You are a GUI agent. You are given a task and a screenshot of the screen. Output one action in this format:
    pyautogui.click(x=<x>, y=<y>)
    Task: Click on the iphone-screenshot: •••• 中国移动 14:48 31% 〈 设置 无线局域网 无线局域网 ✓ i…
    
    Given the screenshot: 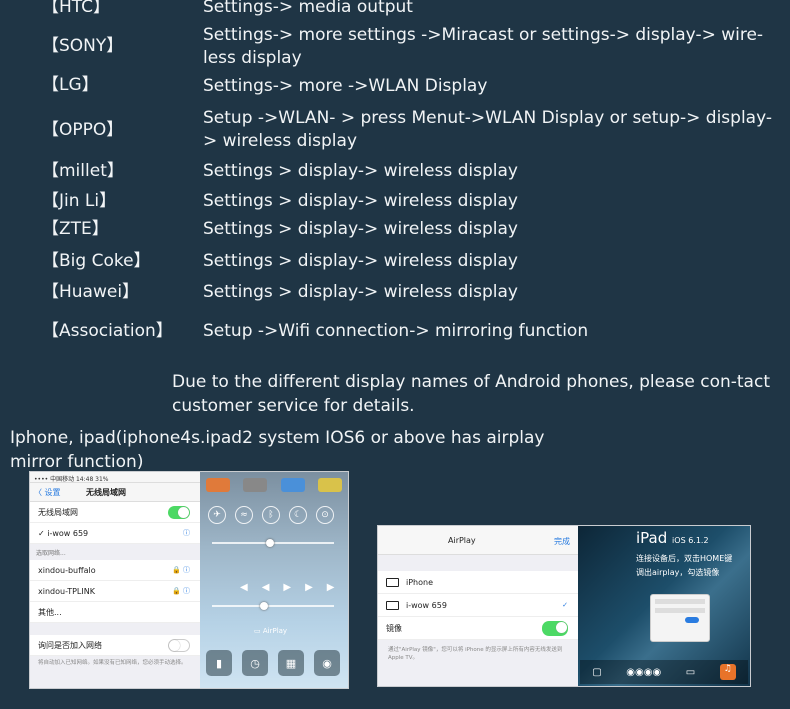 What is the action you would take?
    pyautogui.click(x=189, y=580)
    